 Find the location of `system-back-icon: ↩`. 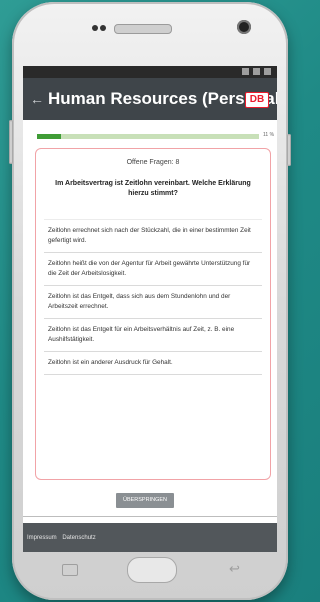

system-back-icon: ↩ is located at coordinates (234, 569).